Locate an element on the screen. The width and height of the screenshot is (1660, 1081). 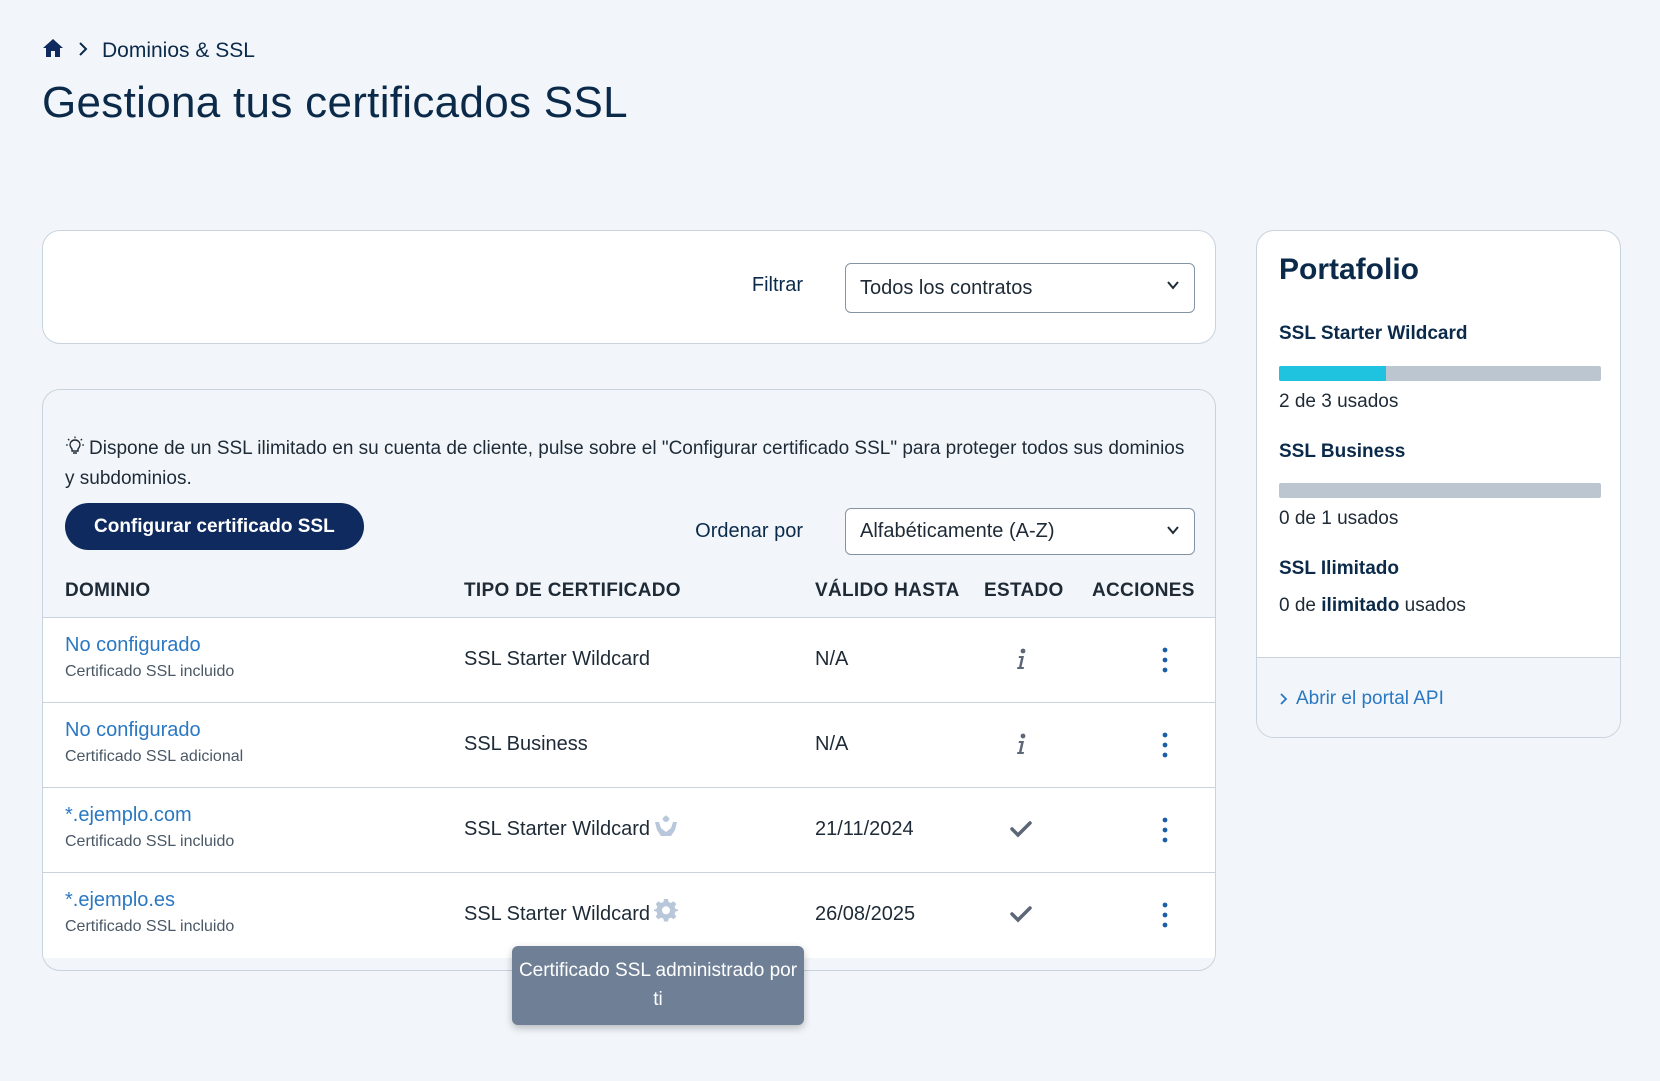
breadcrumb: Dominios & SSL is located at coordinates (148, 51).